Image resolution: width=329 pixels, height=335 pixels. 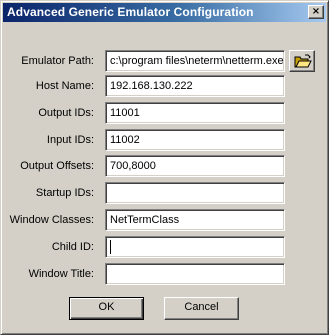 What do you see at coordinates (106, 308) in the screenshot?
I see `ok-button: OK` at bounding box center [106, 308].